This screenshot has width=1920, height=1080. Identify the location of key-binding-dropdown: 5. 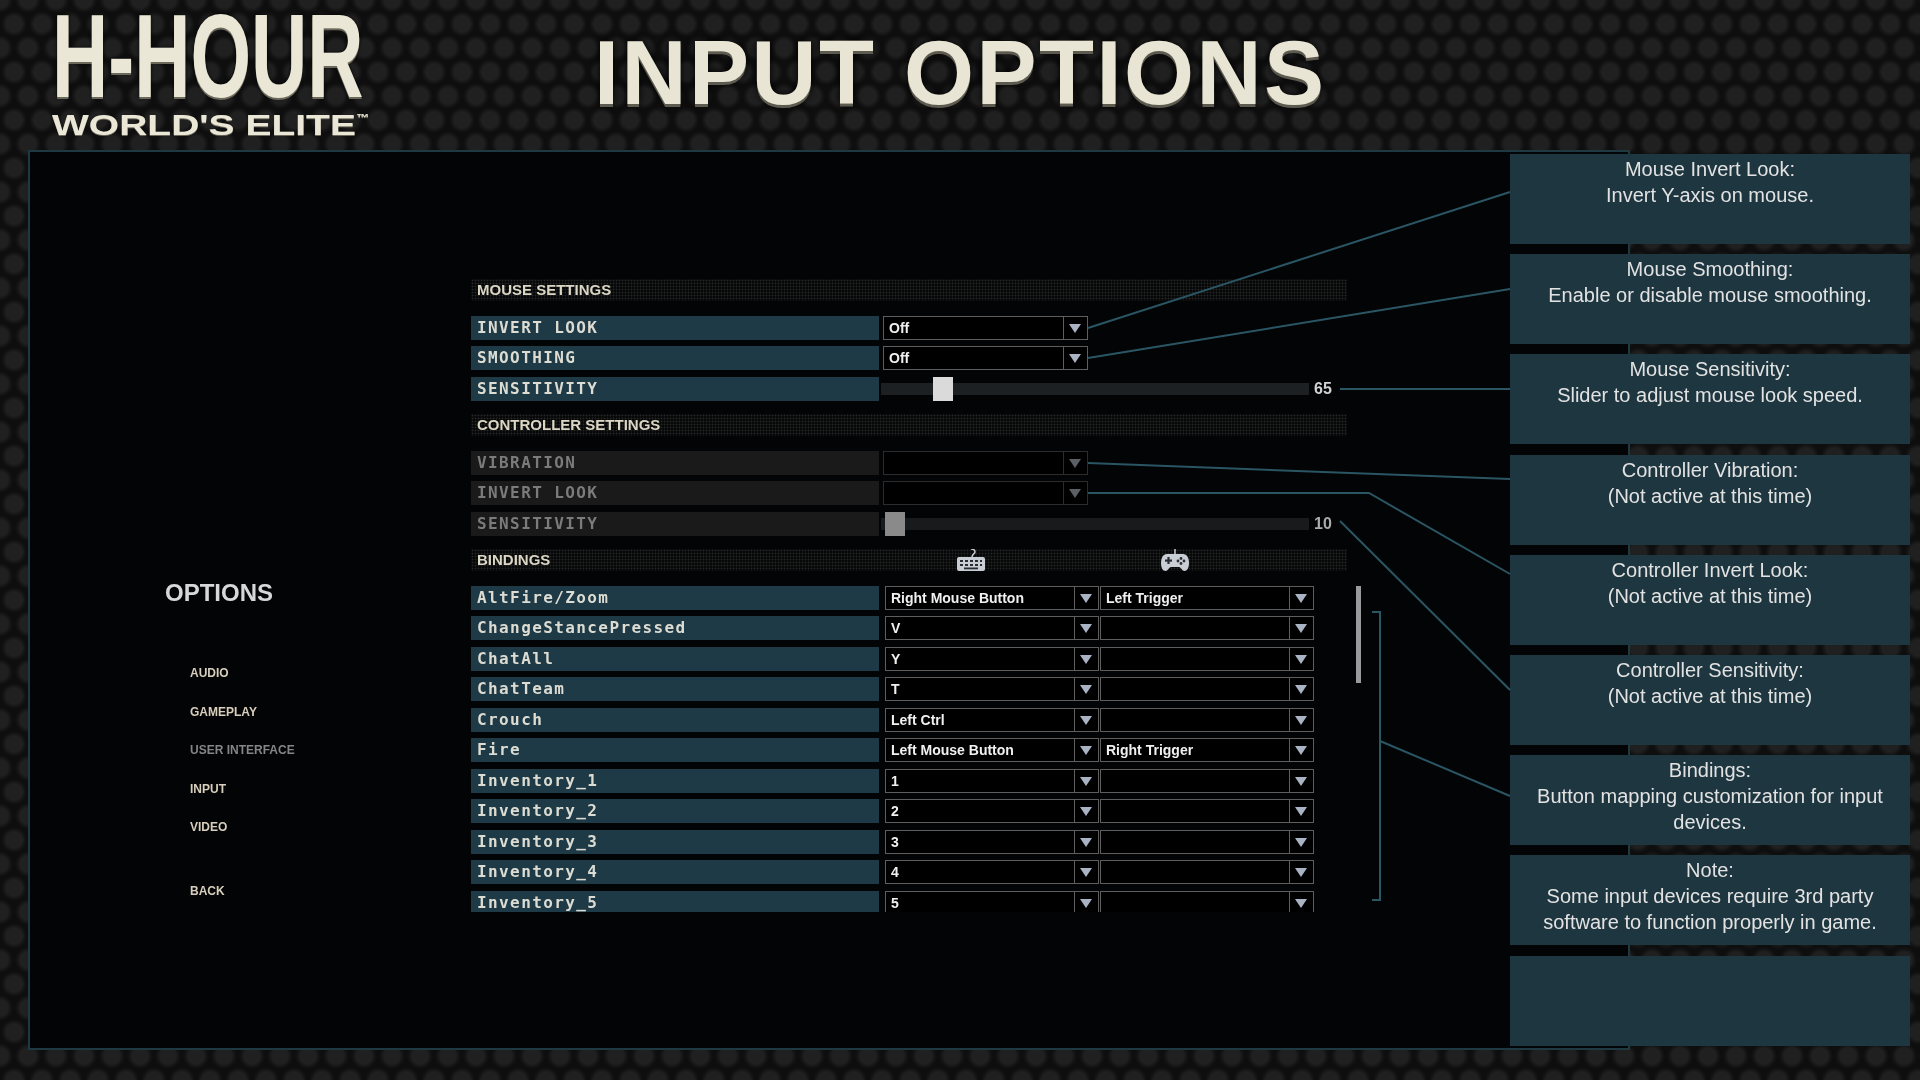
(992, 901).